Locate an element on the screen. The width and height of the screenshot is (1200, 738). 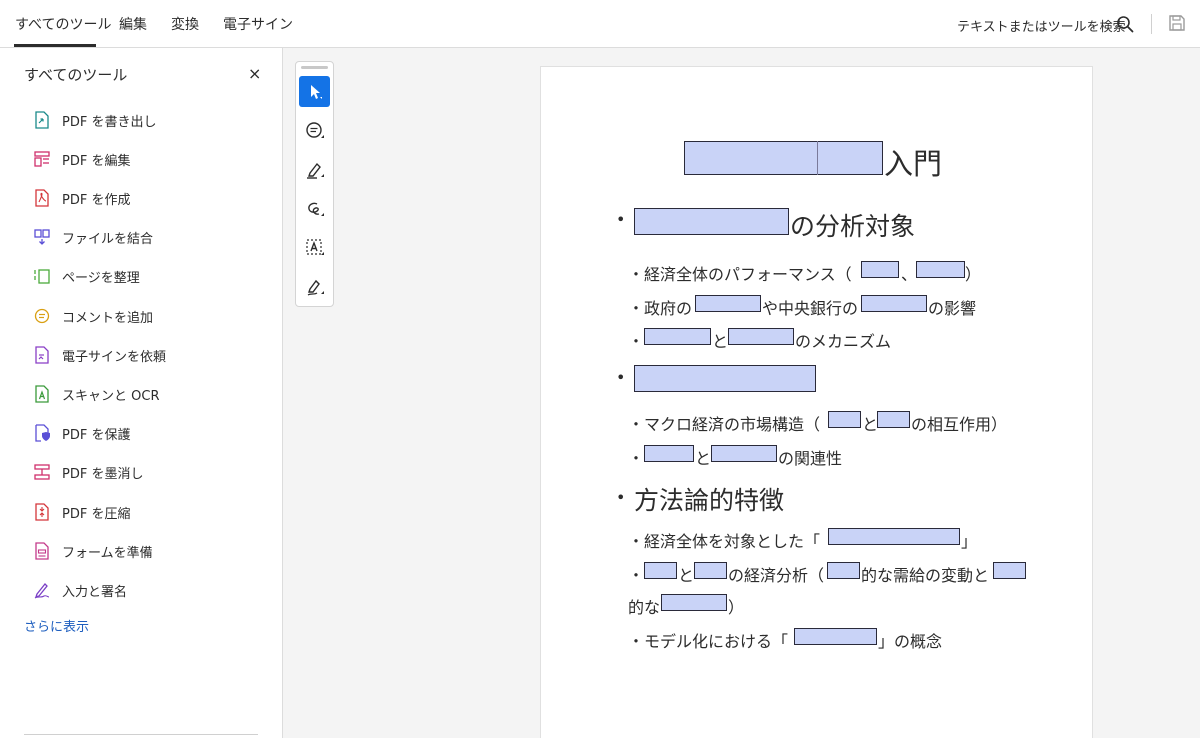
drag-handle is located at coordinates (314, 67).